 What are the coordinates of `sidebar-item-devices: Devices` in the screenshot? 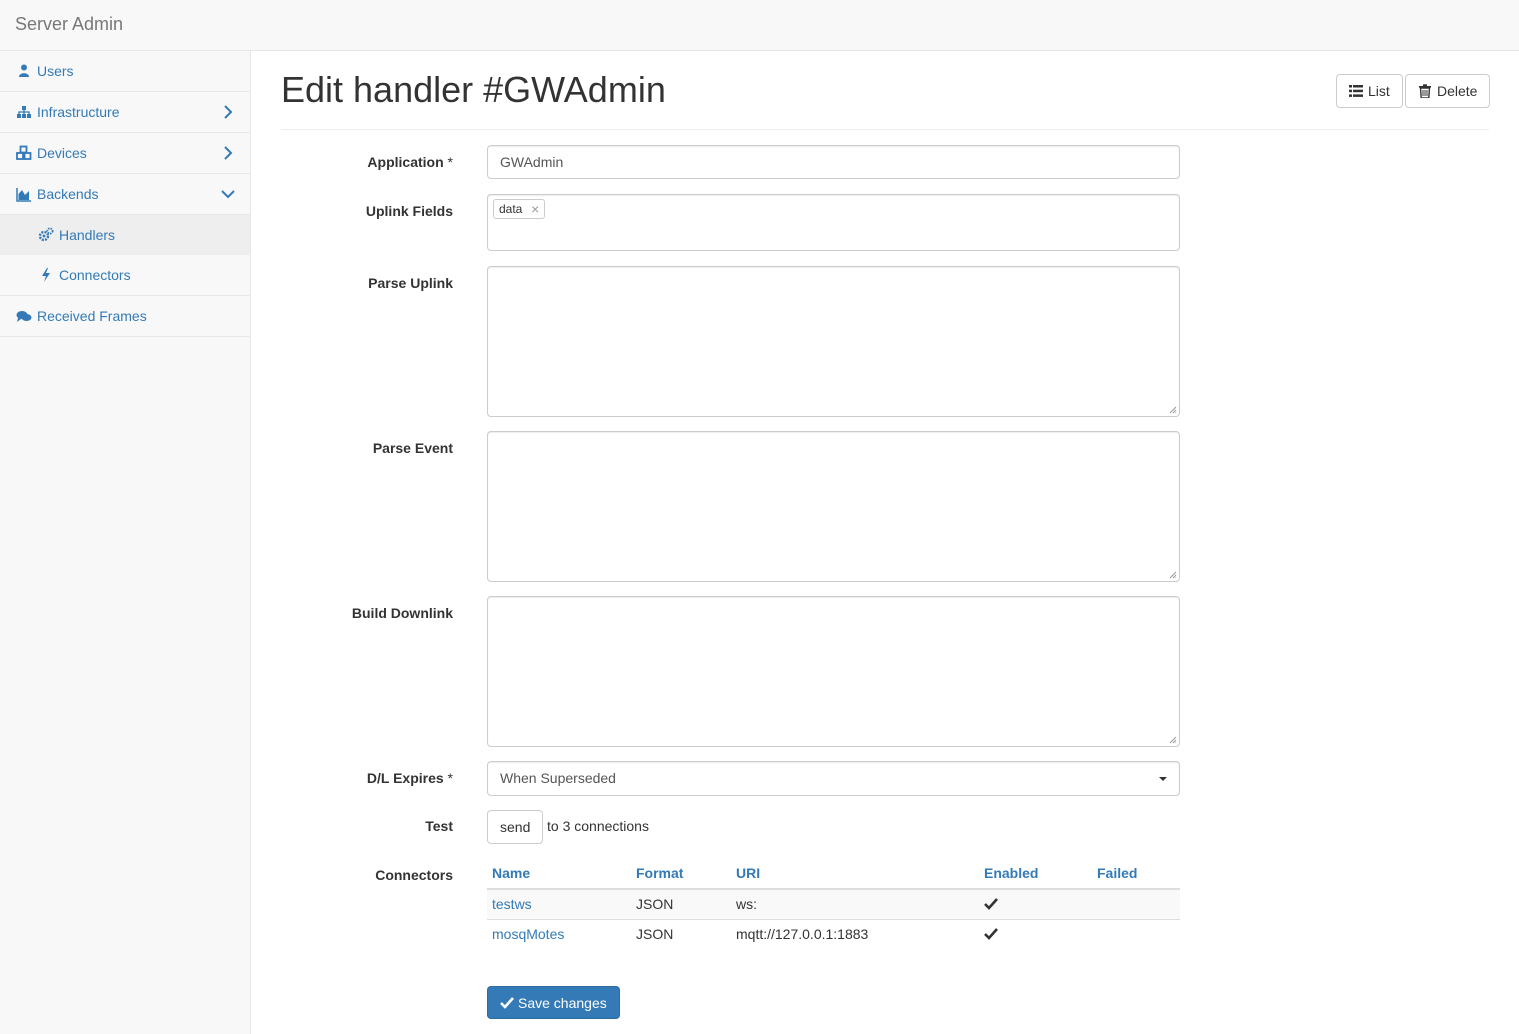 It's located at (125, 153).